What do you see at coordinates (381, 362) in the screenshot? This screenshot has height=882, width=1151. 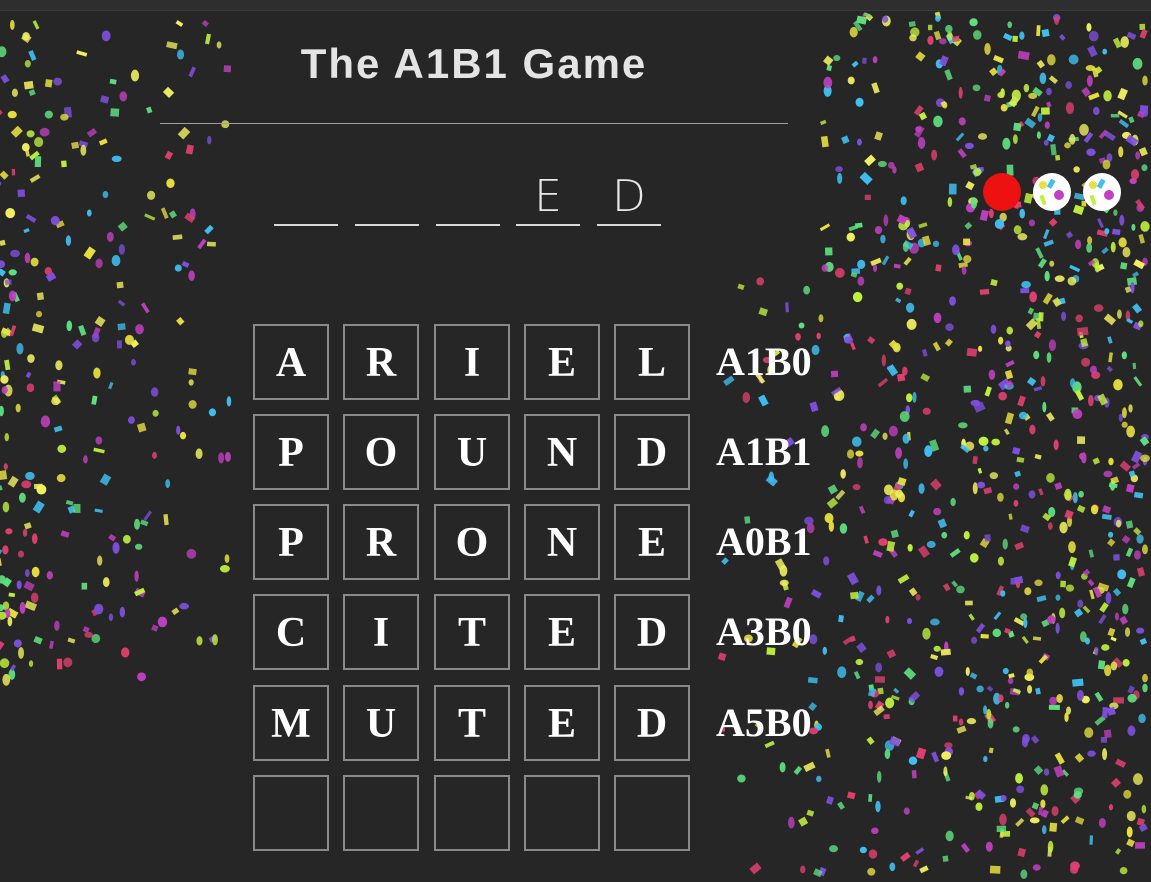 I see `letter-cell: R` at bounding box center [381, 362].